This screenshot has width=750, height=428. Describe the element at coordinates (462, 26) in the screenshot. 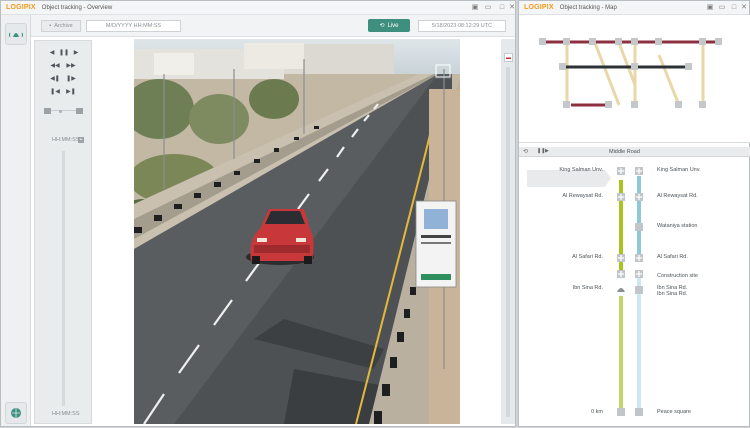

I see `timestamp-display: 5/18/2023 08:12:29 UTC` at that location.